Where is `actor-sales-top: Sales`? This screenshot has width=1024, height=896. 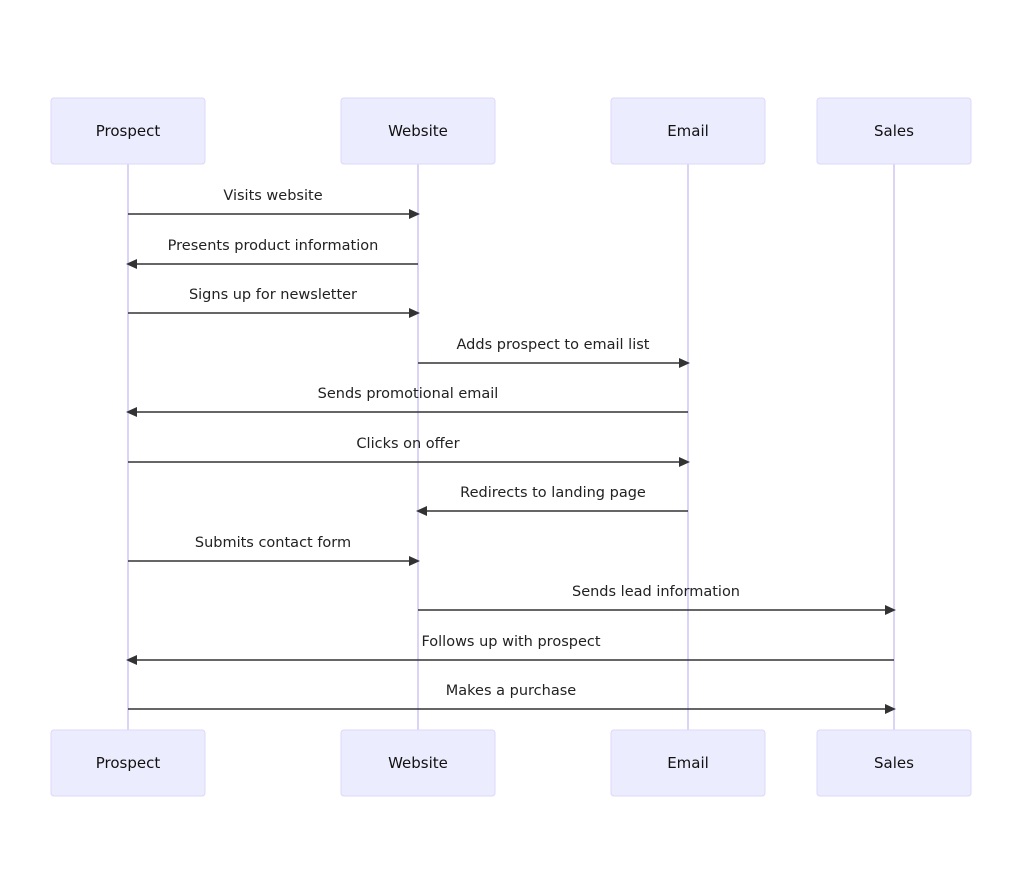 actor-sales-top: Sales is located at coordinates (894, 131).